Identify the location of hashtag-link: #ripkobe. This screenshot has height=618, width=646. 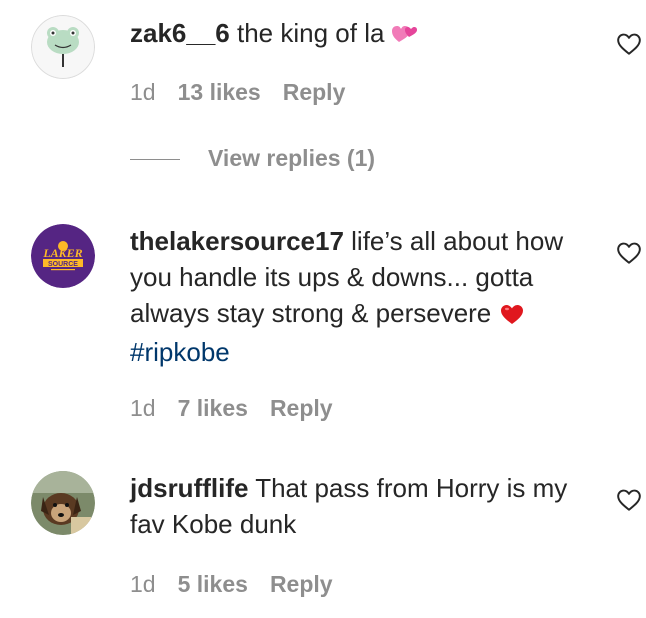
(180, 352).